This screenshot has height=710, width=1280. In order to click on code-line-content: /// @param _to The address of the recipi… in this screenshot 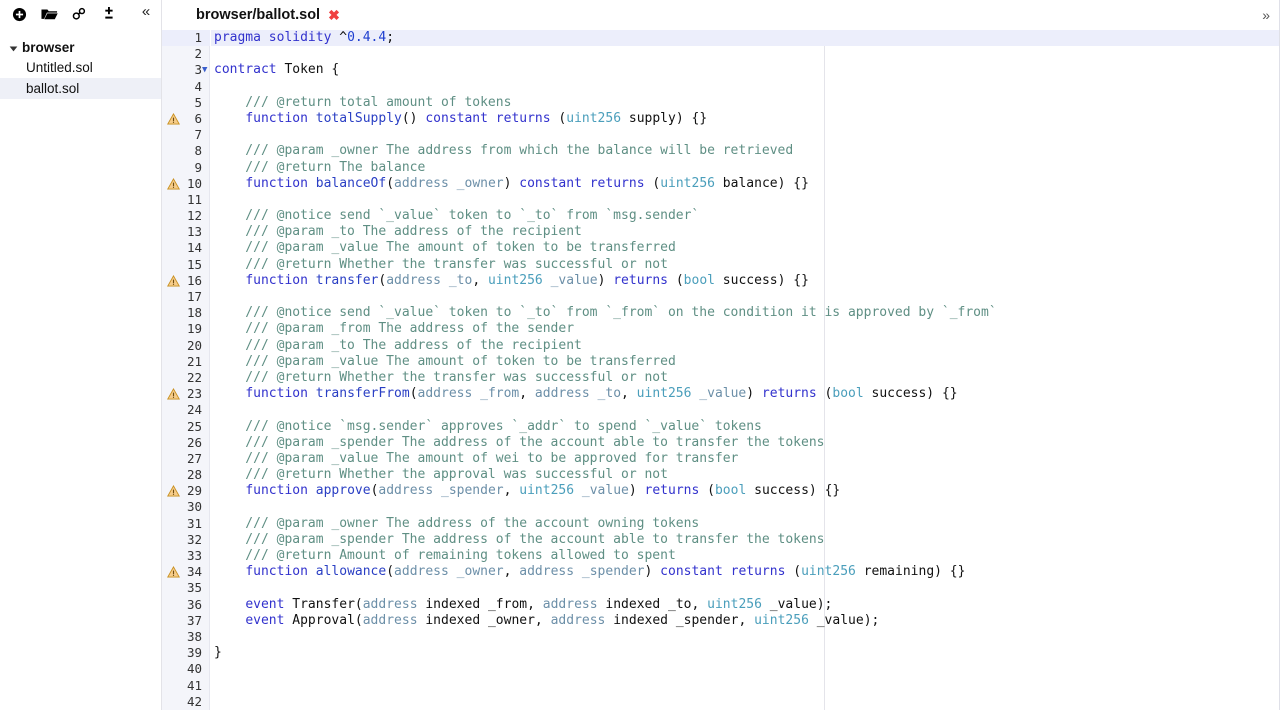, I will do `click(398, 232)`.